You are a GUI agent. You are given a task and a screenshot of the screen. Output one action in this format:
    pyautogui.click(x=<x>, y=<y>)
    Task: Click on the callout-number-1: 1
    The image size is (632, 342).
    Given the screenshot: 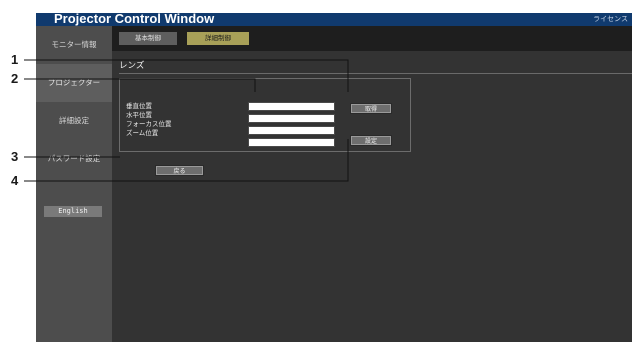 What is the action you would take?
    pyautogui.click(x=15, y=59)
    